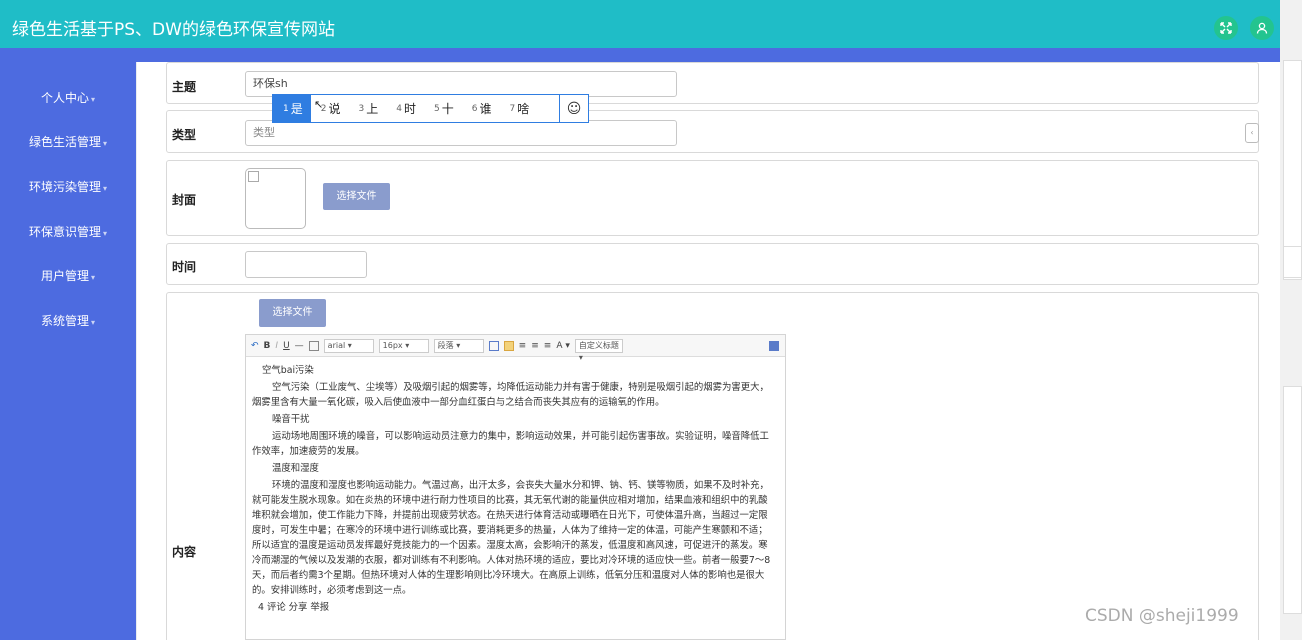 The image size is (1302, 640). Describe the element at coordinates (548, 346) in the screenshot. I see `align-justify-icon: ≡` at that location.